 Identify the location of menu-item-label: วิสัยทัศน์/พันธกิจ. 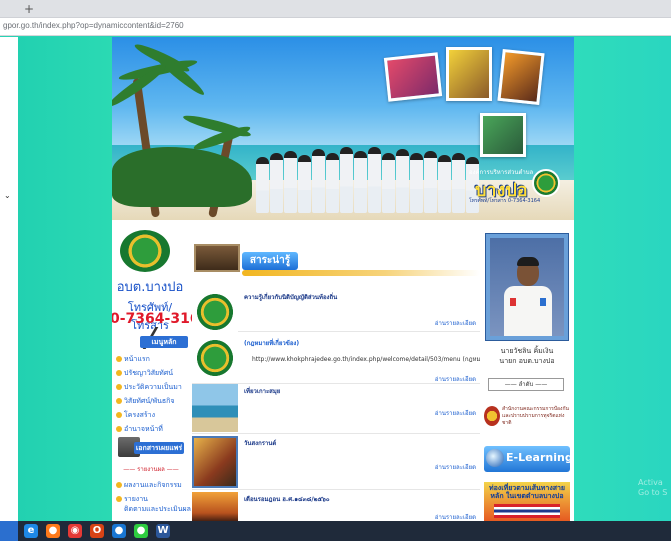
(149, 401).